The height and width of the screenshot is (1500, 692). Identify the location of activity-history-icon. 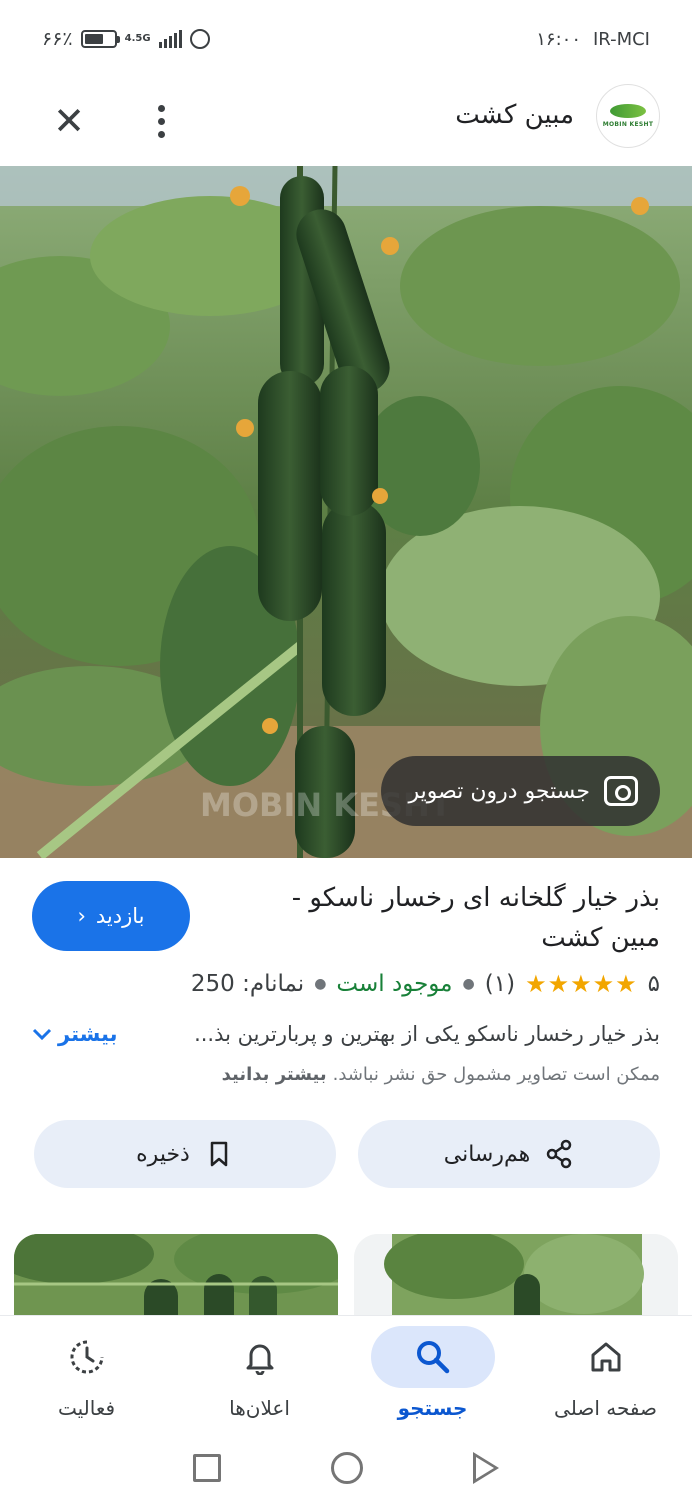
(86, 1357).